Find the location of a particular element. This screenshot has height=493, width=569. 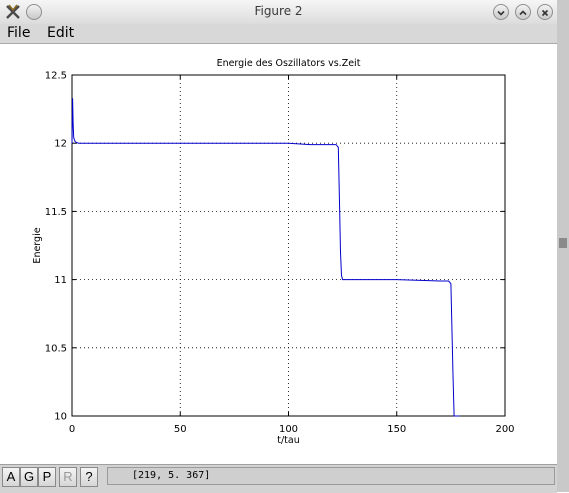

y-tick-label: 12.5 is located at coordinates (56, 76).